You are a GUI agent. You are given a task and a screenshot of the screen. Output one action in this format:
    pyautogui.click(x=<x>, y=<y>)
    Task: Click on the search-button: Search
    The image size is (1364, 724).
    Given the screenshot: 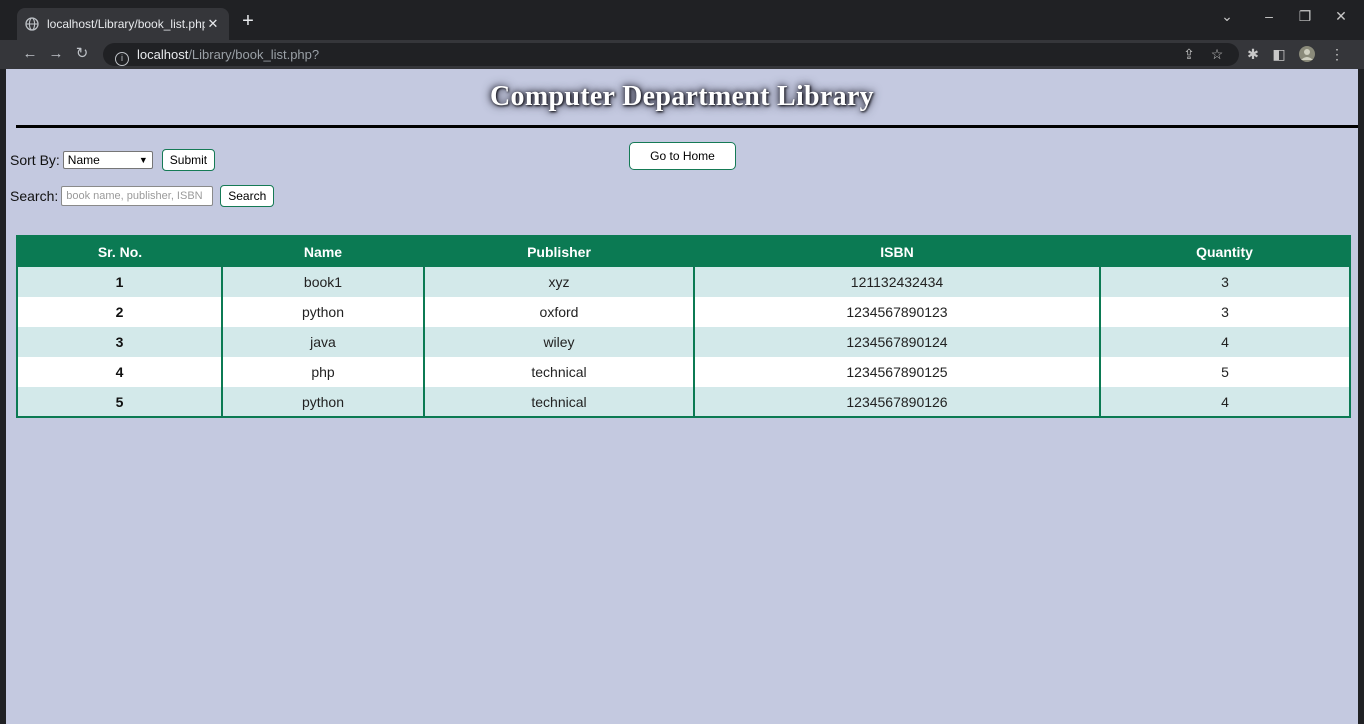 What is the action you would take?
    pyautogui.click(x=247, y=196)
    